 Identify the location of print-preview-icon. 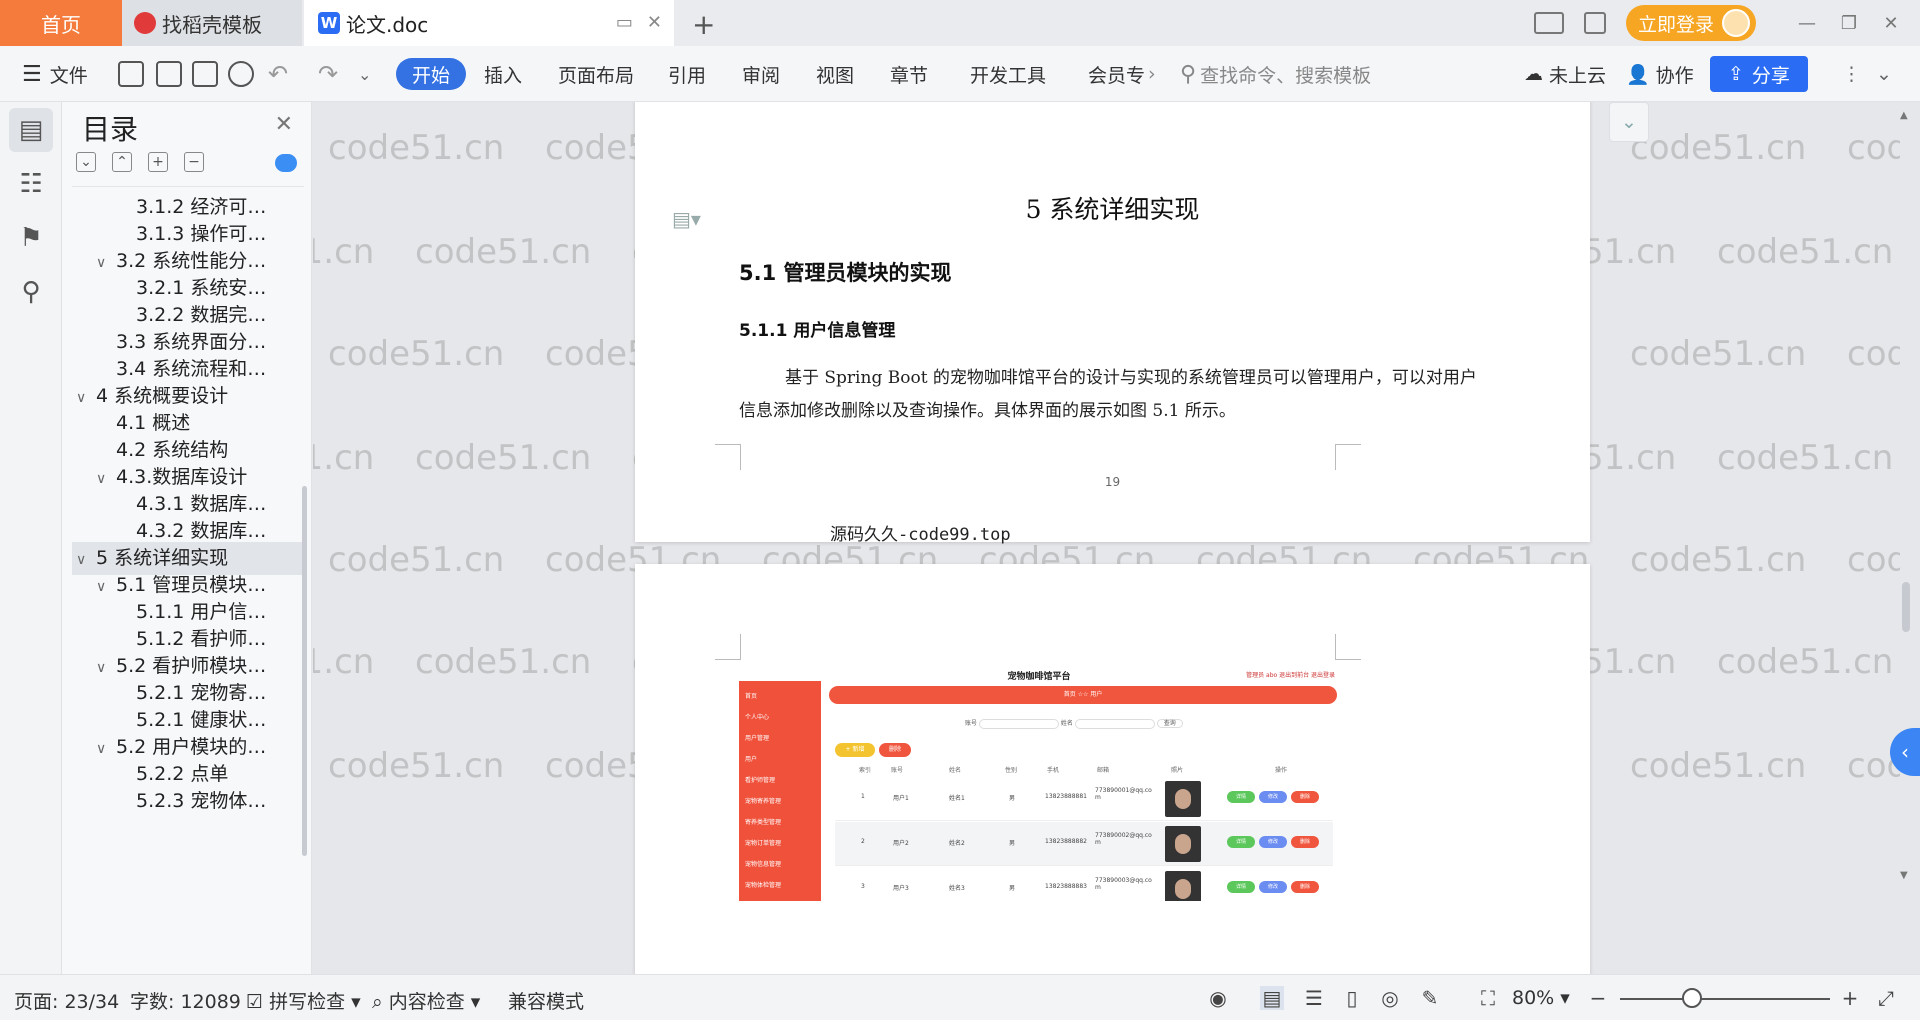
(241, 74).